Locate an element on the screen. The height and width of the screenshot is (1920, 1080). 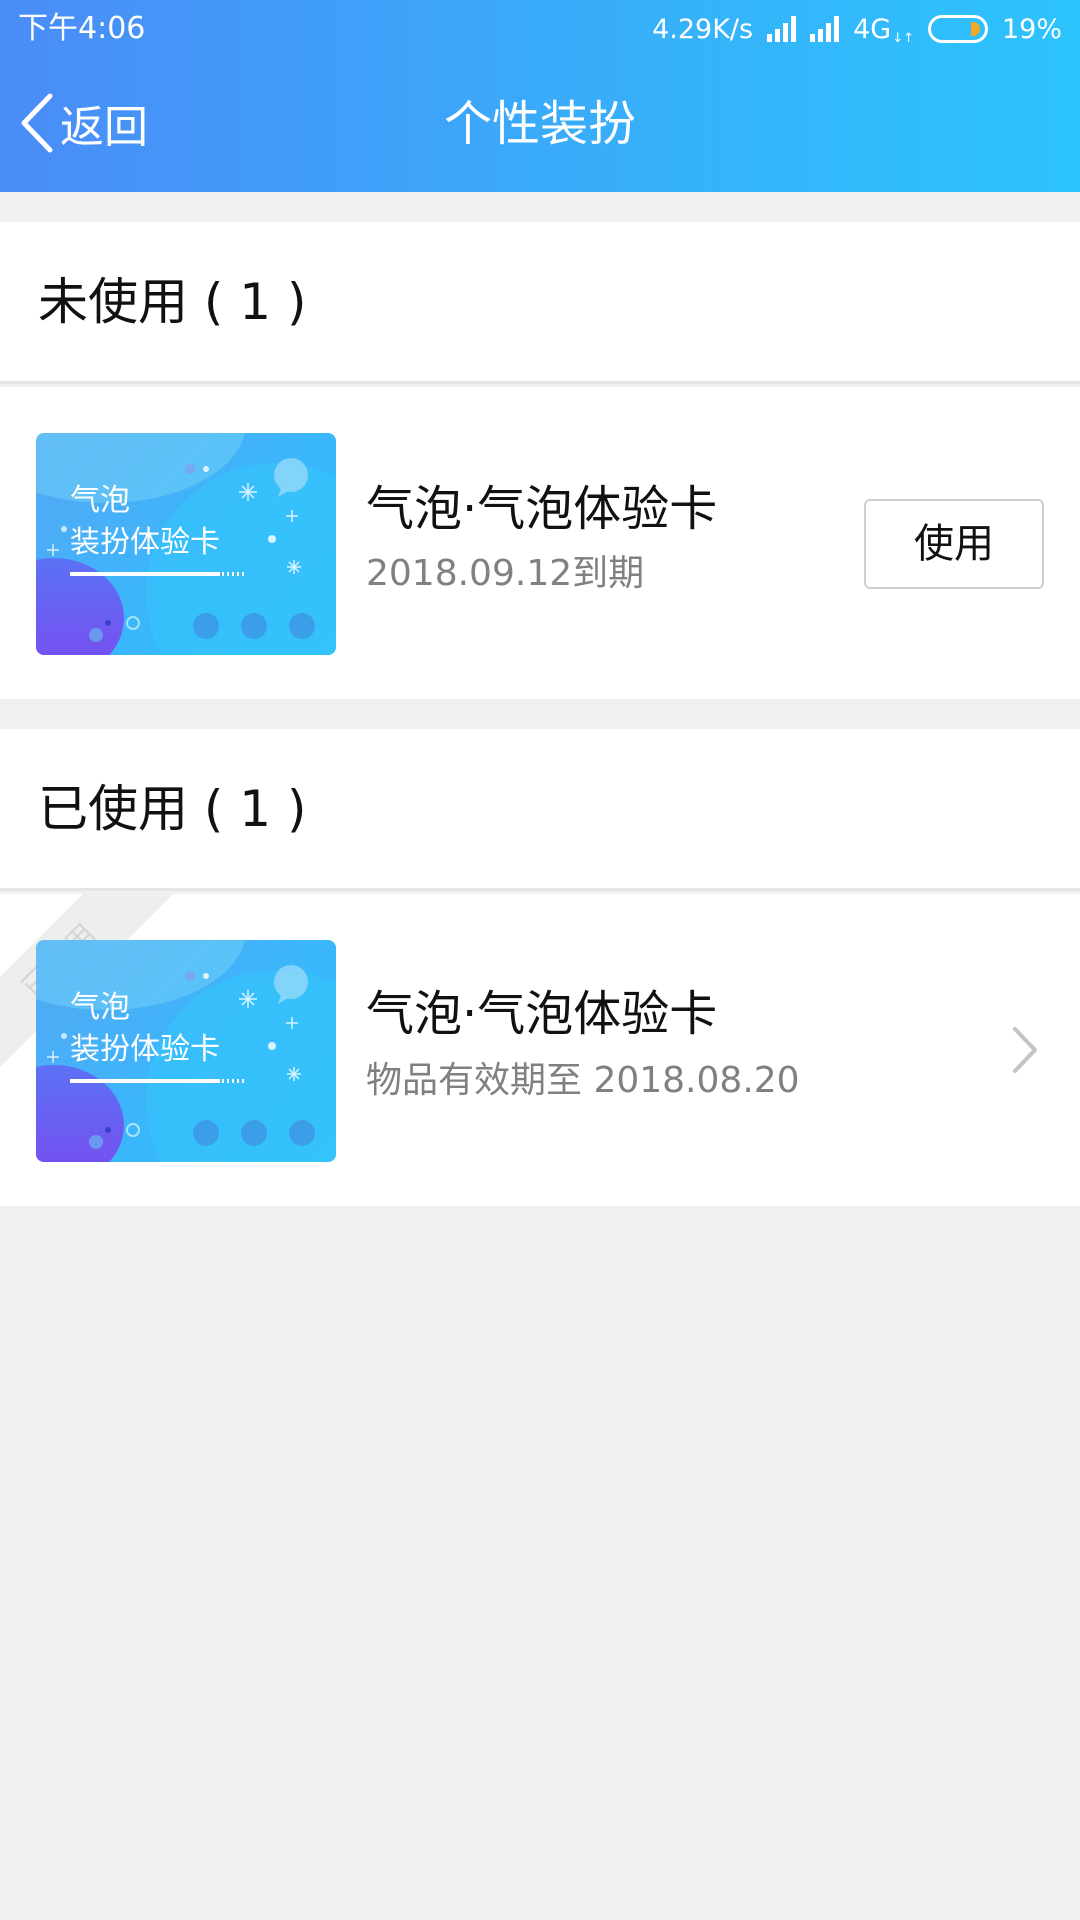
item-validity: 物品有效期至 2018.08.20 is located at coordinates (583, 1080).